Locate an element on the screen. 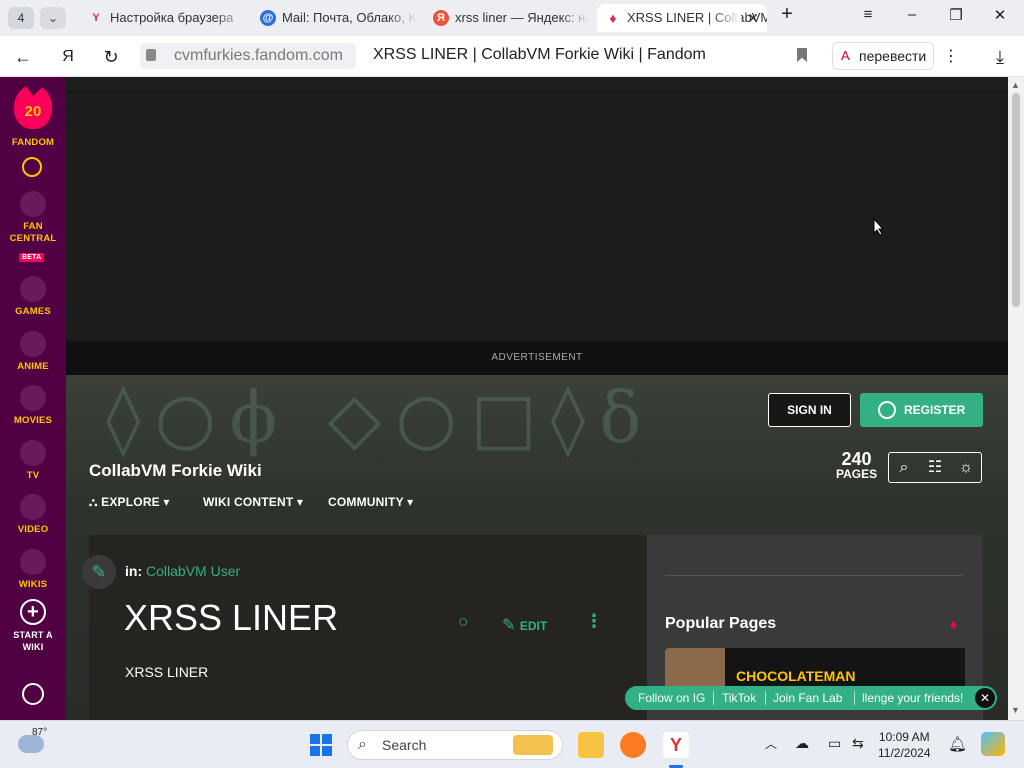 The width and height of the screenshot is (1024, 768). fandom-heart-icon: ♦ is located at coordinates (954, 624).